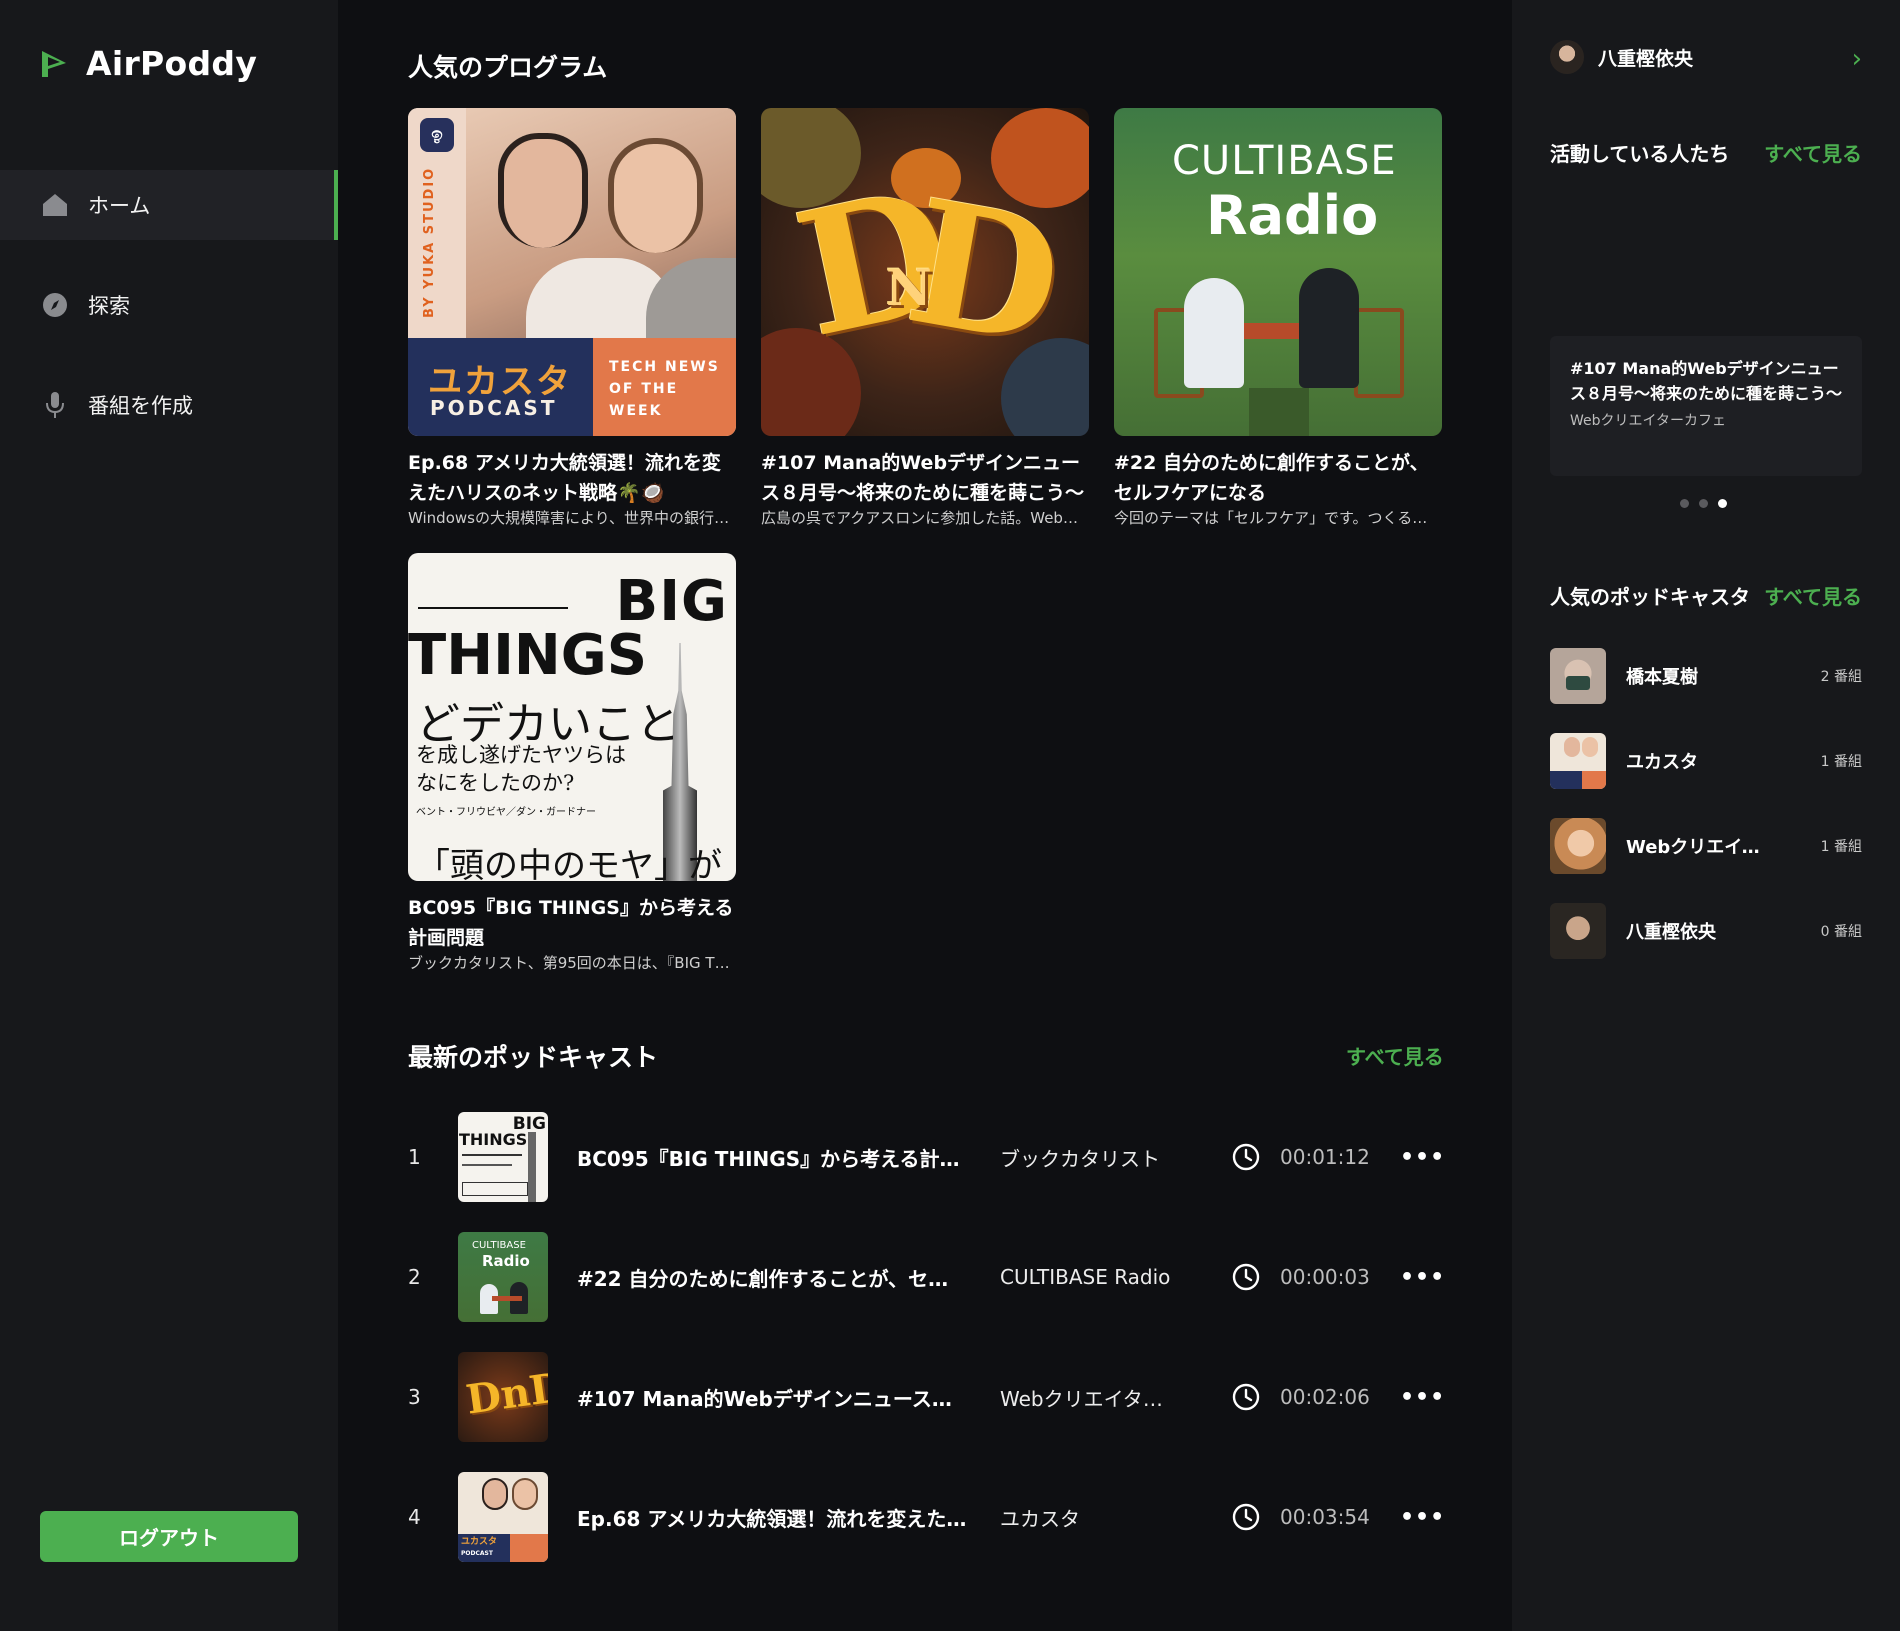 Image resolution: width=1900 pixels, height=1631 pixels. Describe the element at coordinates (1841, 932) in the screenshot. I see `podcaster-program-count: 0 番組` at that location.